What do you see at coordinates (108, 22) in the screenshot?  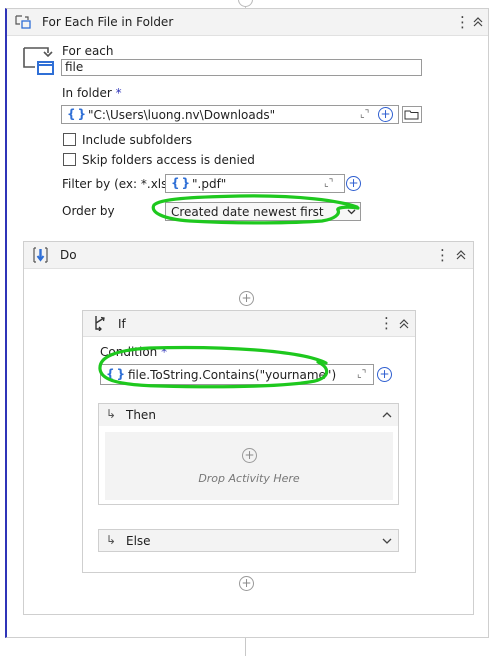 I see `activity-title: For Each File in Folder` at bounding box center [108, 22].